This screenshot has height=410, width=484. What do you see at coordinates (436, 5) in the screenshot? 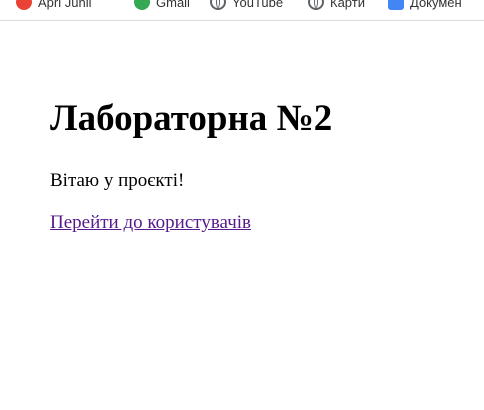
I see `bookmark-label: Докумен` at bounding box center [436, 5].